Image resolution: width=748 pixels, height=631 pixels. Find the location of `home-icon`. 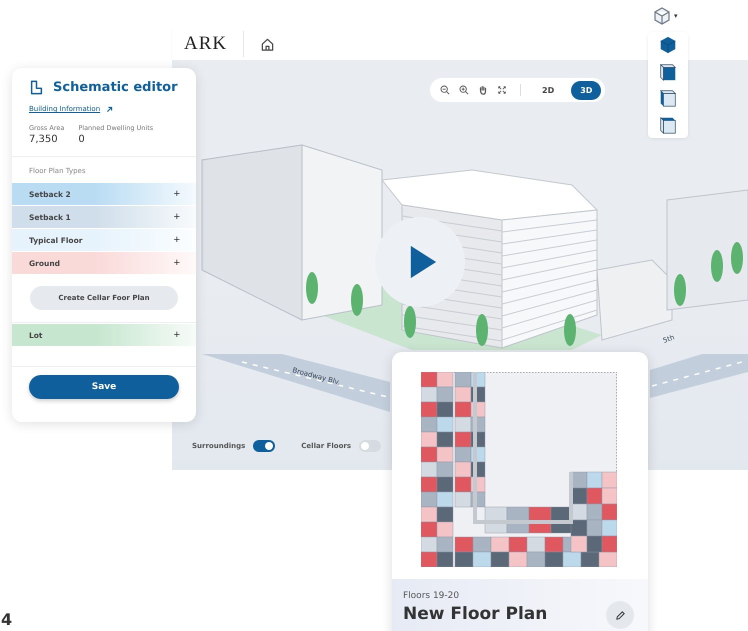

home-icon is located at coordinates (268, 44).